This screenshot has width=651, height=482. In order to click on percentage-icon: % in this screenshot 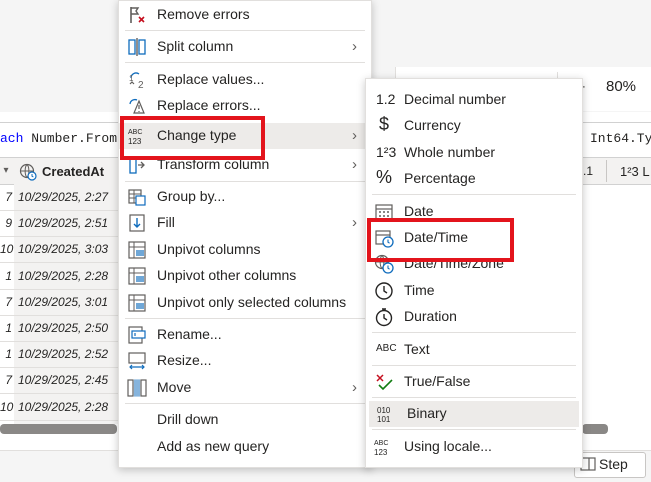, I will do `click(384, 177)`.